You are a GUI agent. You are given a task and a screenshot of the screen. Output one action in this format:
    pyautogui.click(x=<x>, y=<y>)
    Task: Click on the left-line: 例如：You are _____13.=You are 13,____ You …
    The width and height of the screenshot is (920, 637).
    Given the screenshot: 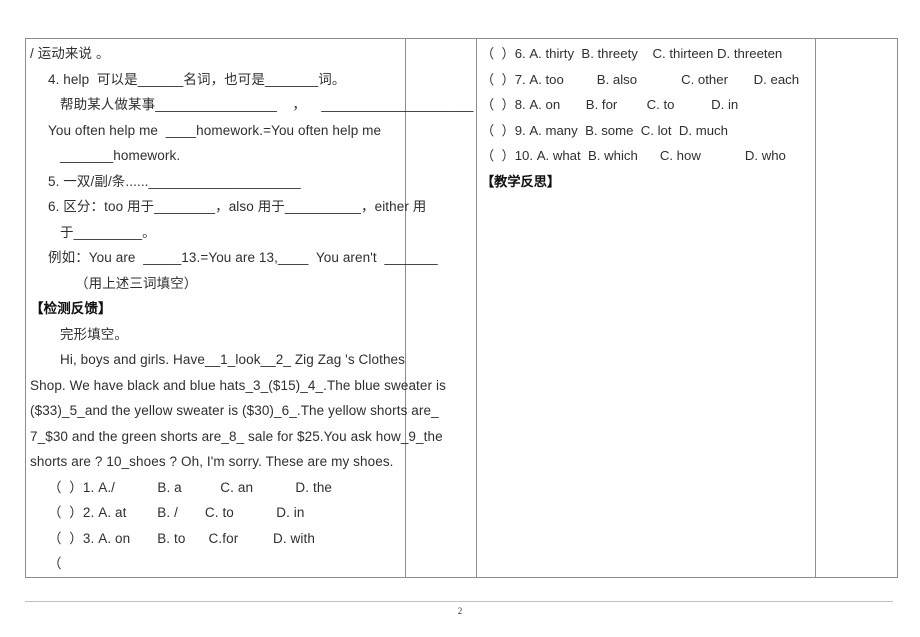 What is the action you would take?
    pyautogui.click(x=243, y=257)
    